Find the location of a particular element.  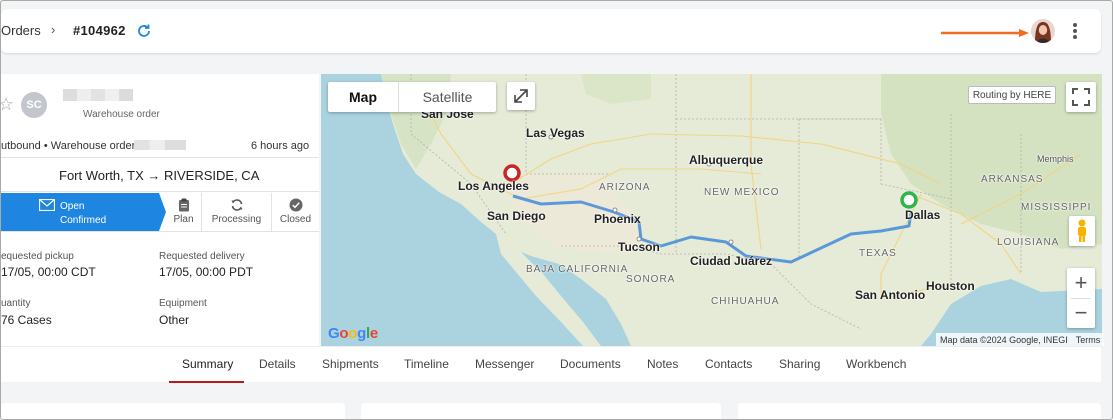

updated-time: 6 hours ago is located at coordinates (280, 146).